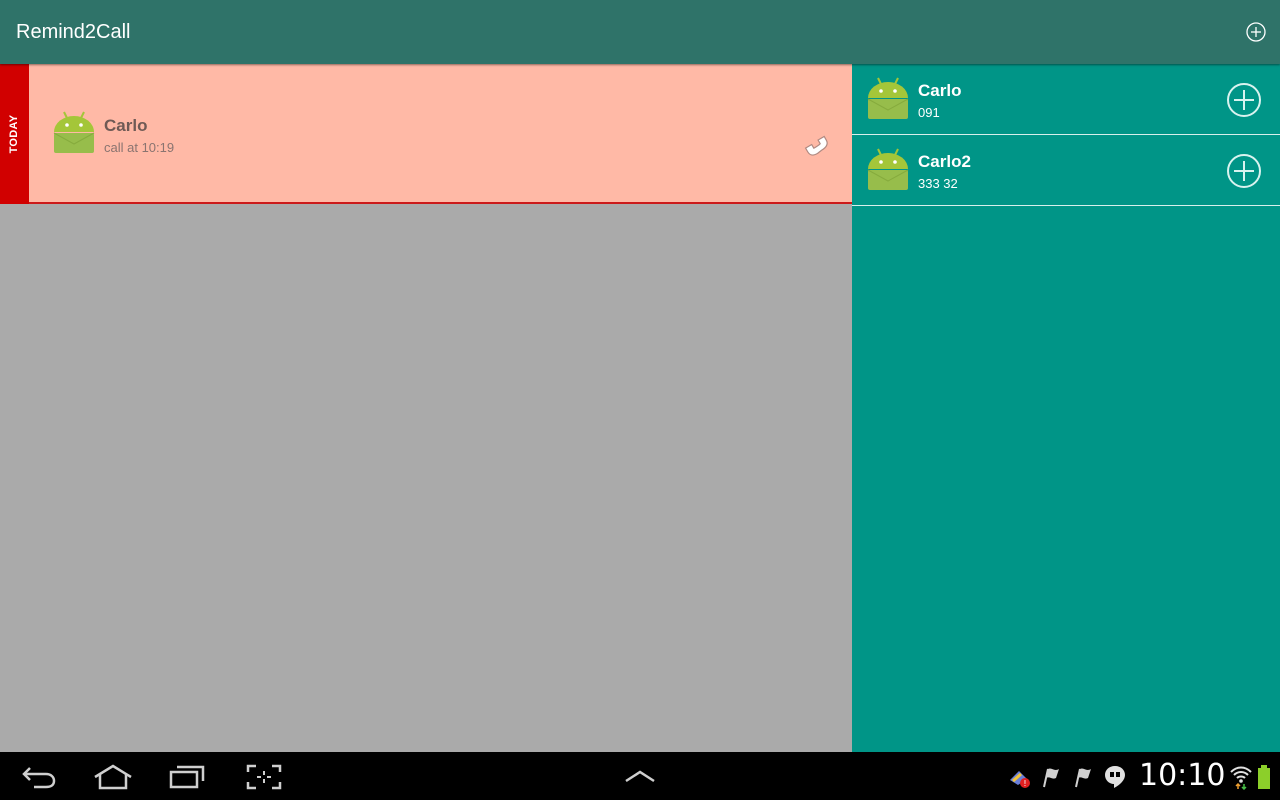 This screenshot has height=800, width=1280. I want to click on section-strip: TODAY, so click(14, 134).